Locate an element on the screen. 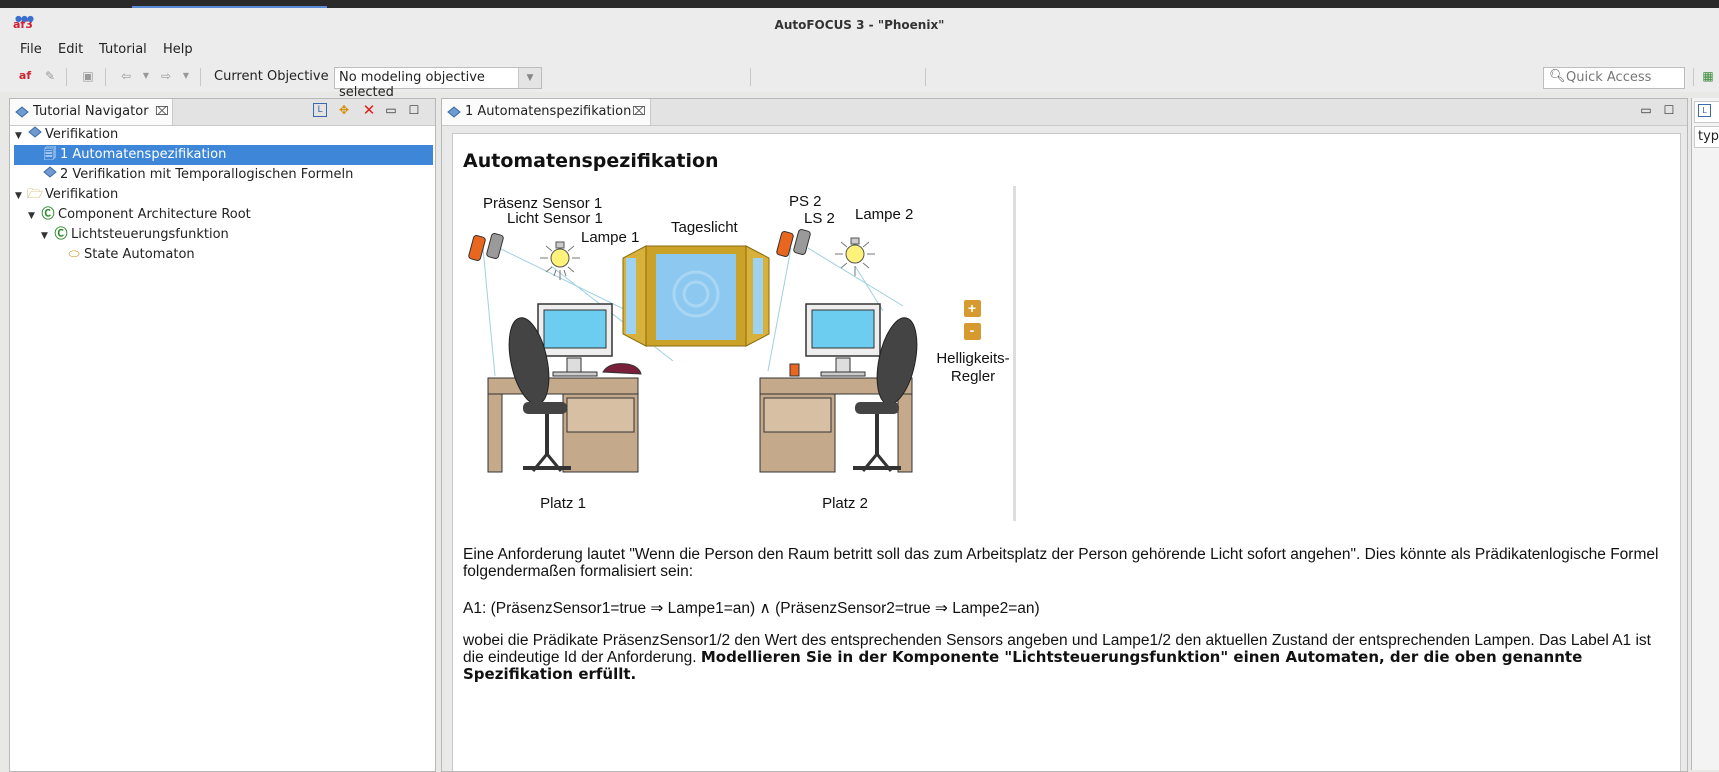  label-platz-2: Platz 2 is located at coordinates (845, 503).